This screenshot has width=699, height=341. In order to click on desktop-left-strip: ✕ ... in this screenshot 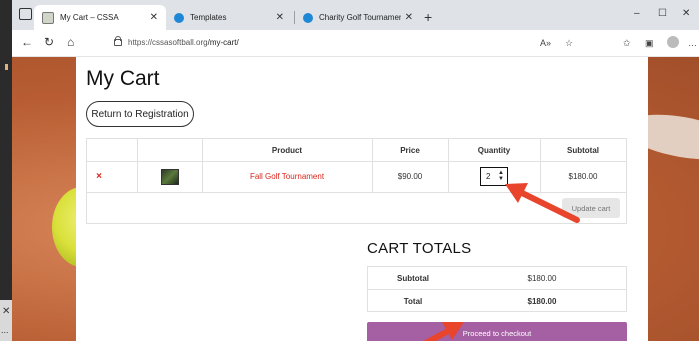, I will do `click(6, 170)`.